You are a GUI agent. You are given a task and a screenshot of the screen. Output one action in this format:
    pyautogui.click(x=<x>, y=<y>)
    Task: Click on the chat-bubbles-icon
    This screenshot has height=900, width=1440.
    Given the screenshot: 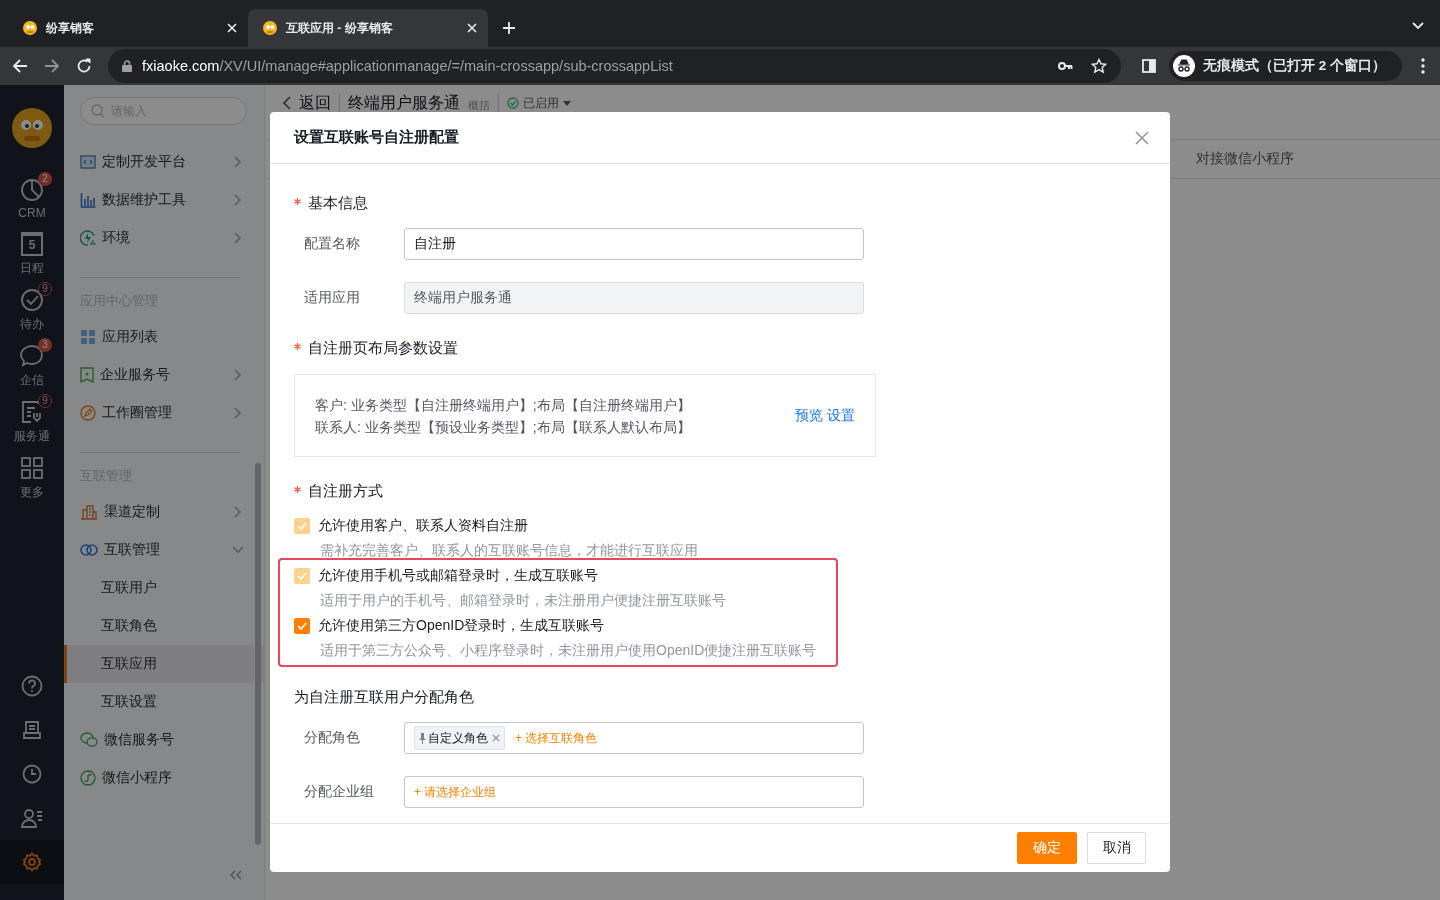 What is the action you would take?
    pyautogui.click(x=89, y=740)
    